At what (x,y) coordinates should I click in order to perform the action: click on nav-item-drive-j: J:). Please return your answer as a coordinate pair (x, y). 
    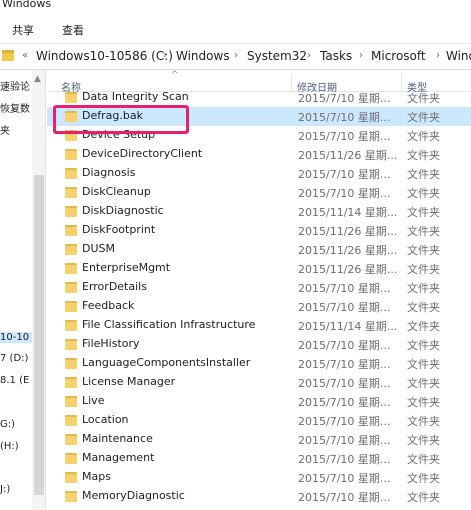
    Looking at the image, I should click on (5, 489).